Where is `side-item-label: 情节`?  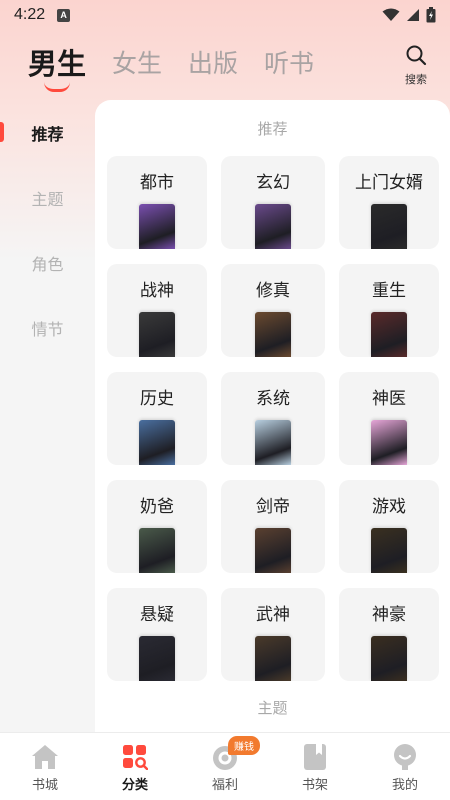
side-item-label: 情节 is located at coordinates (47, 329).